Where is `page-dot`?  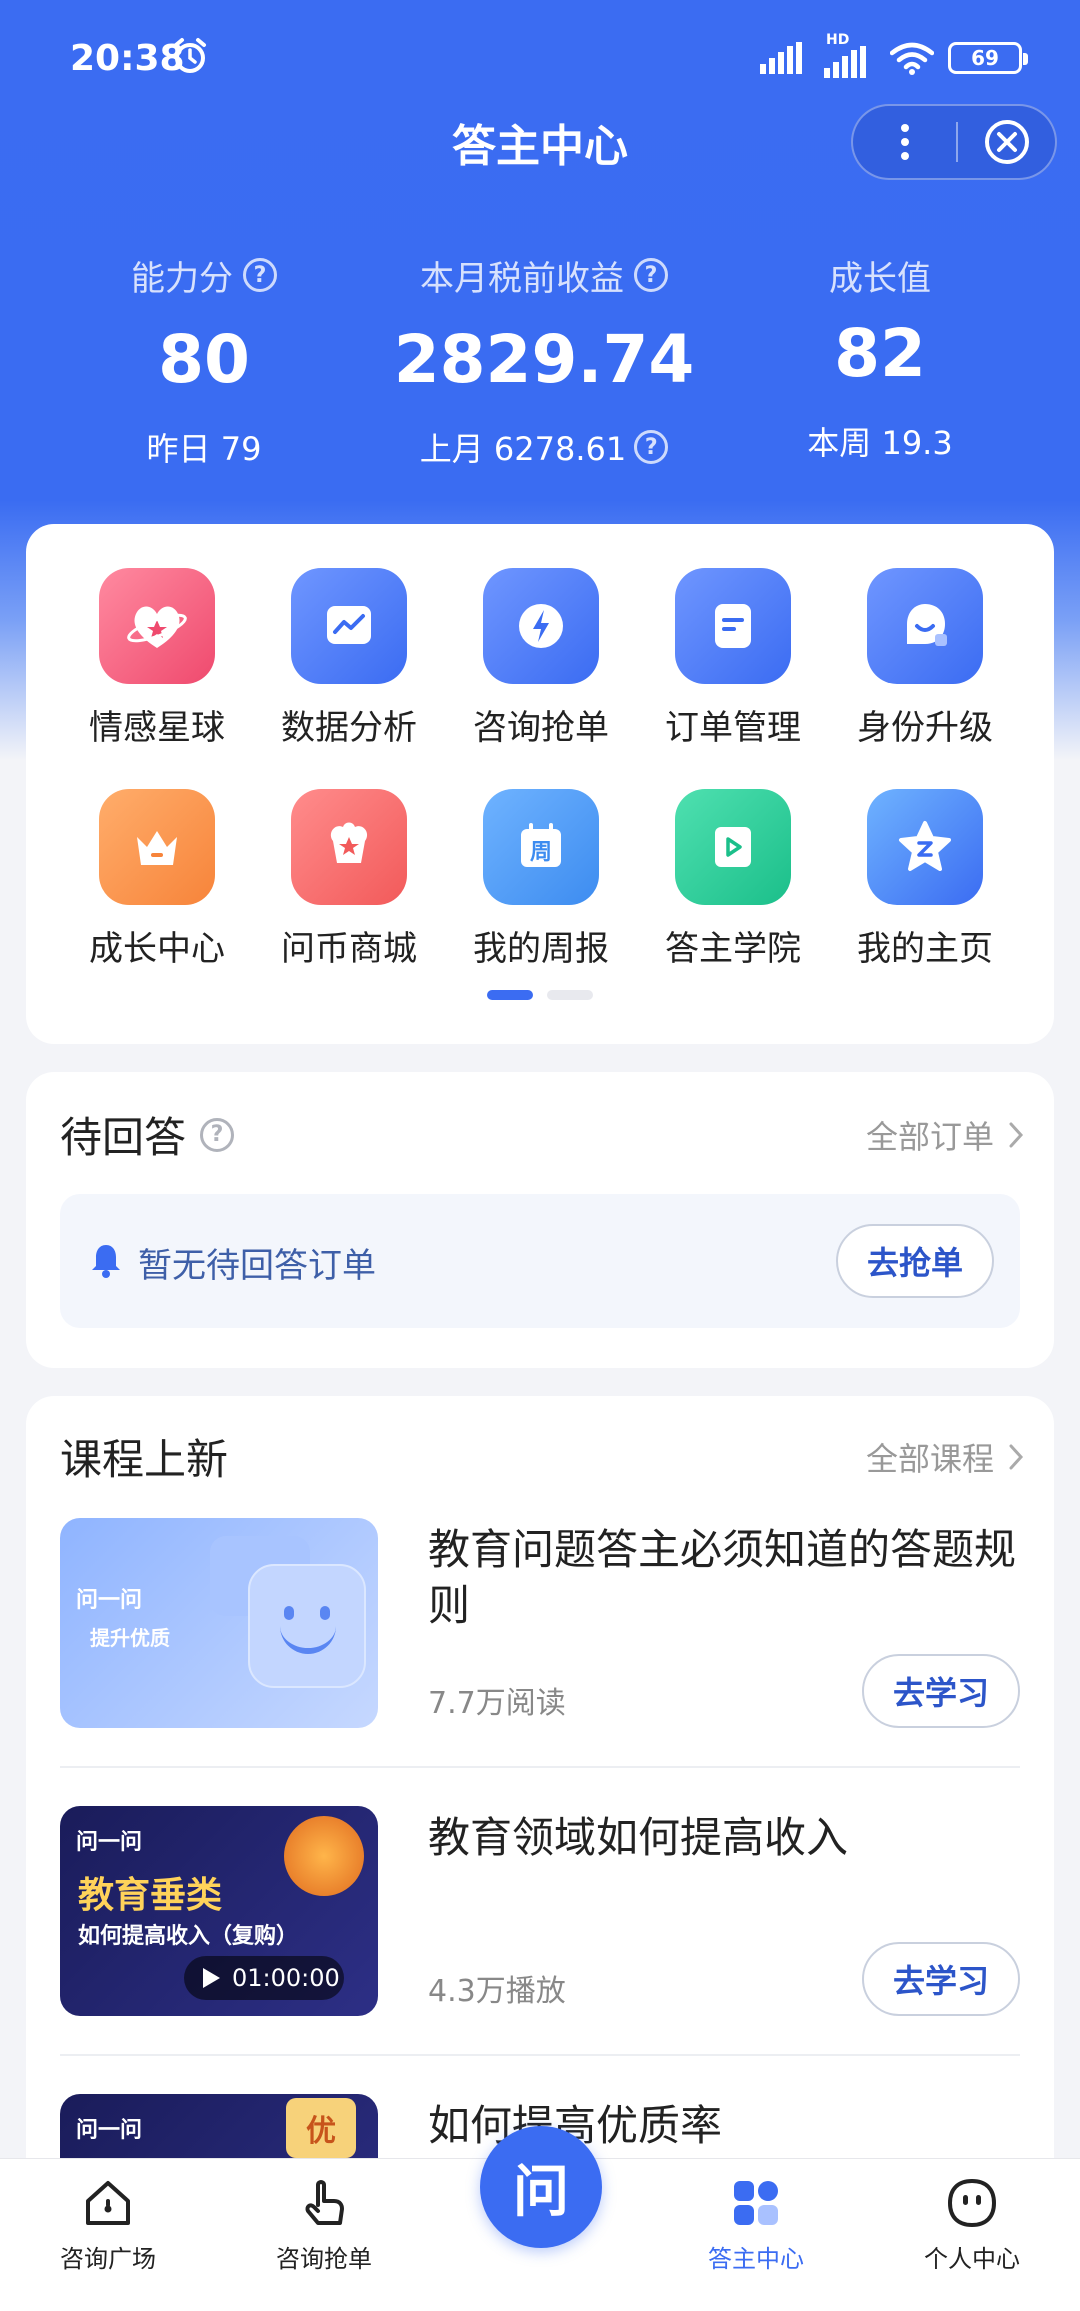 page-dot is located at coordinates (570, 995).